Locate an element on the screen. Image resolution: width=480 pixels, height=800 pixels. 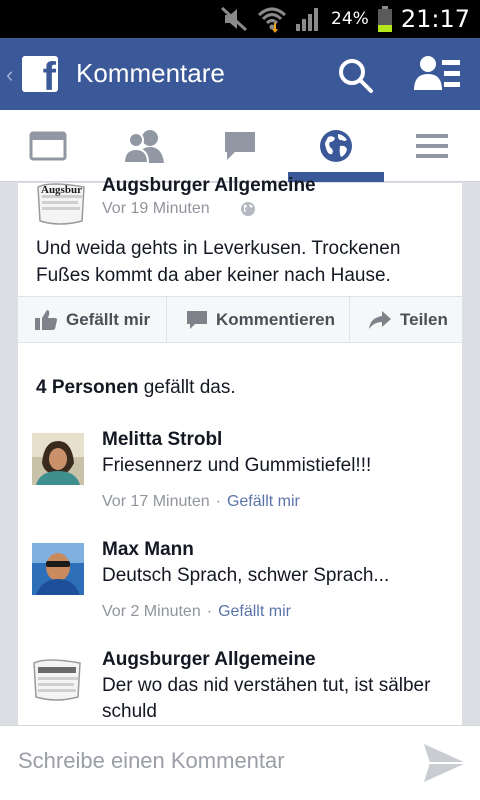
comment-button-label: Kommentieren is located at coordinates (276, 319).